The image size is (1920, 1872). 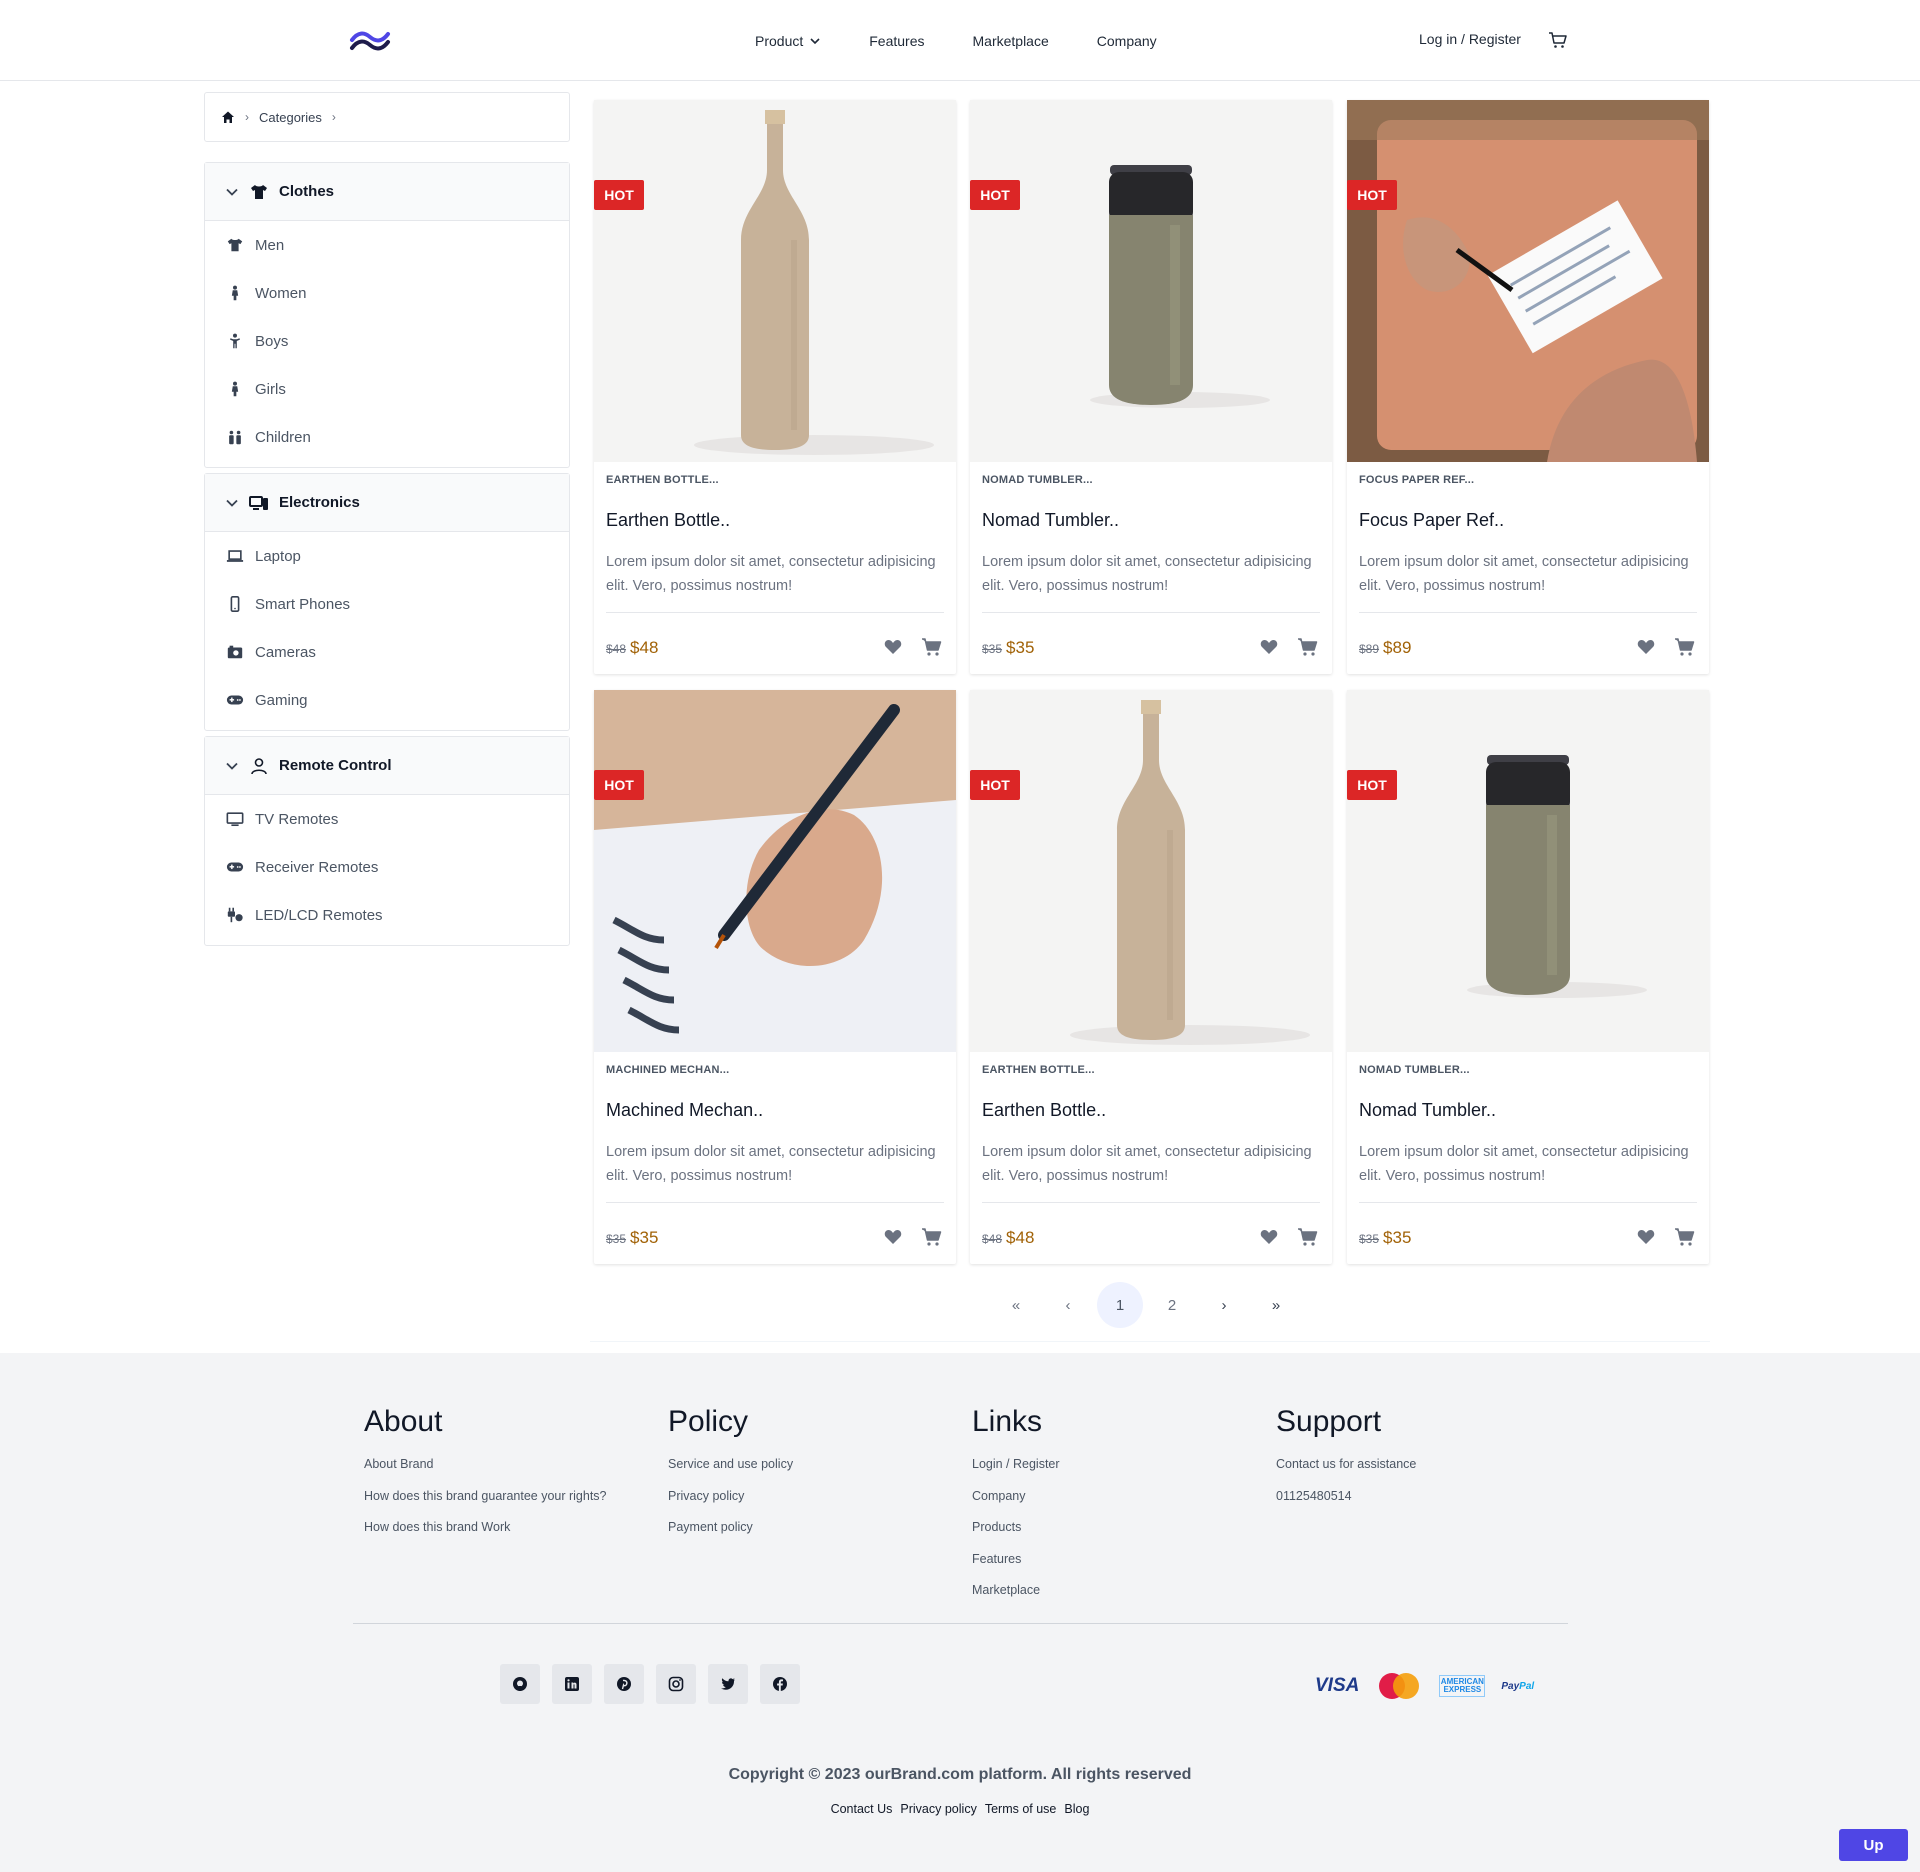 I want to click on last-page-icon: », so click(x=1276, y=1305).